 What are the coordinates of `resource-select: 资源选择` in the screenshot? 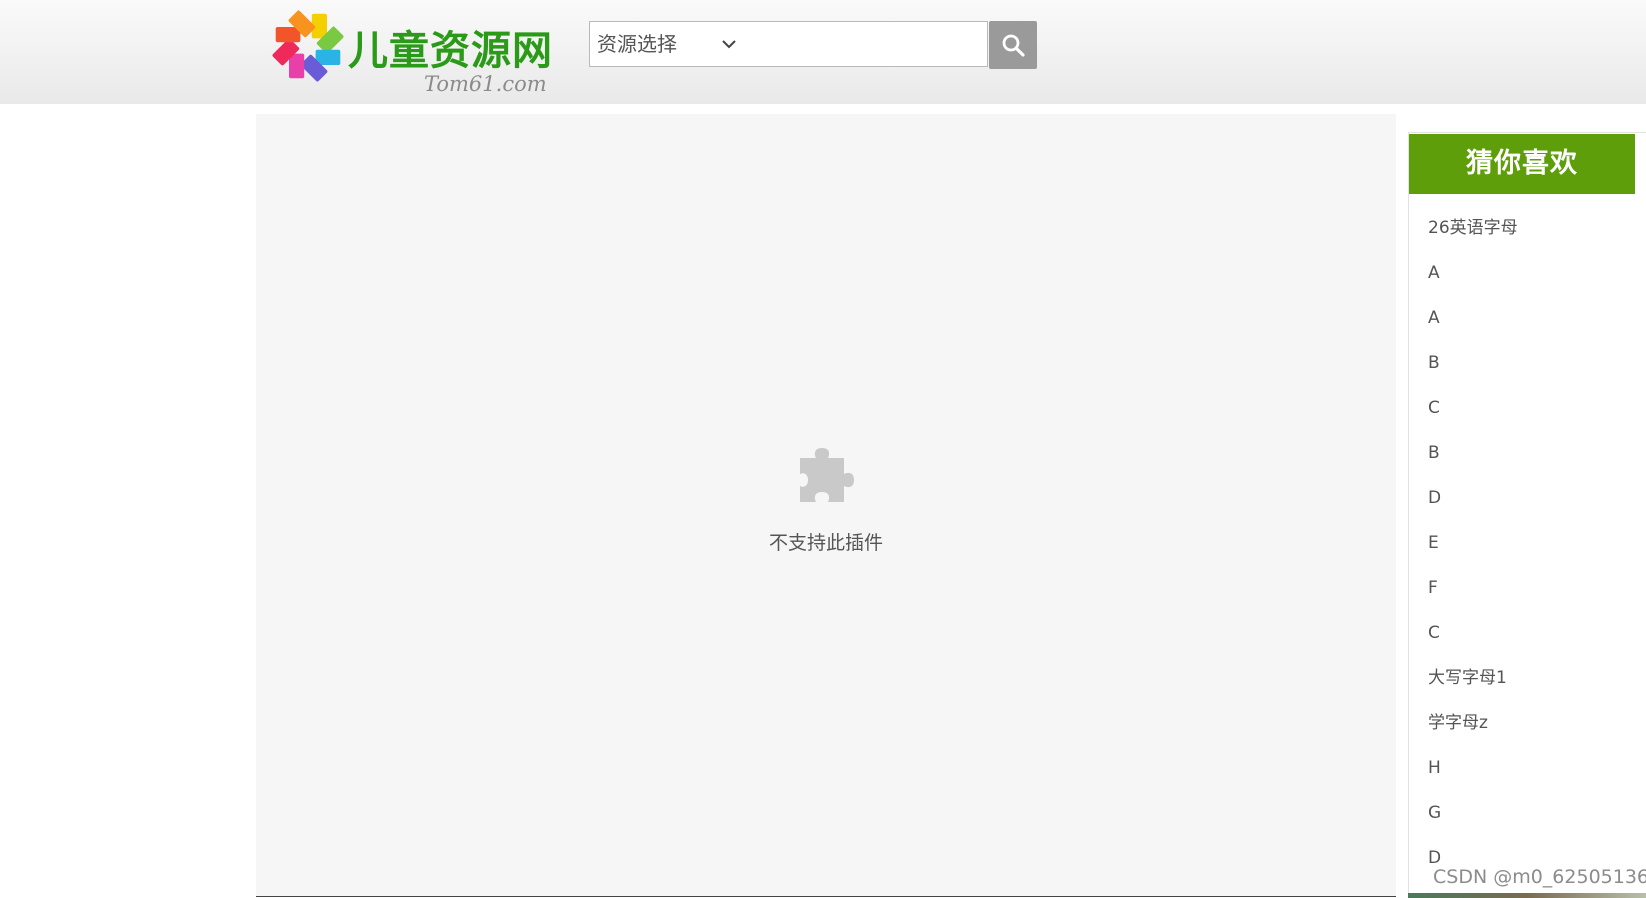 It's located at (637, 44).